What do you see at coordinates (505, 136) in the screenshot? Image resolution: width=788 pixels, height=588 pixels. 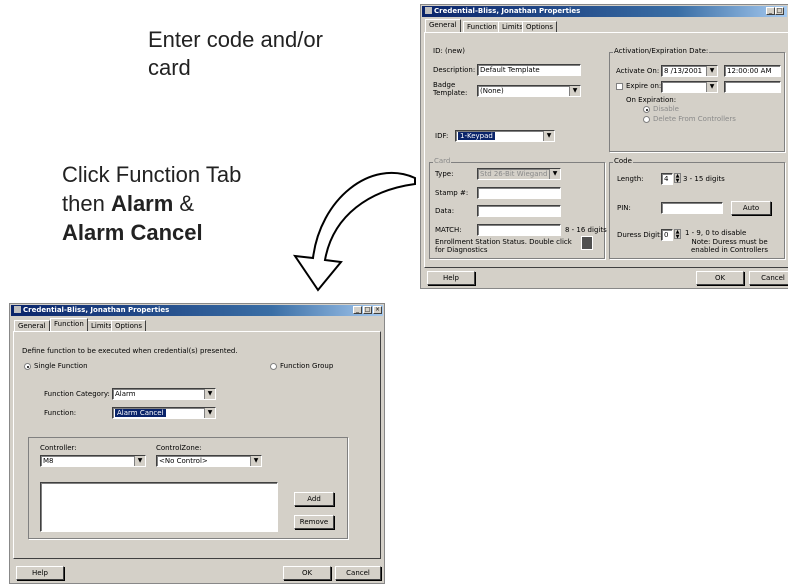 I see `idf-select: 1-Keypad ▼` at bounding box center [505, 136].